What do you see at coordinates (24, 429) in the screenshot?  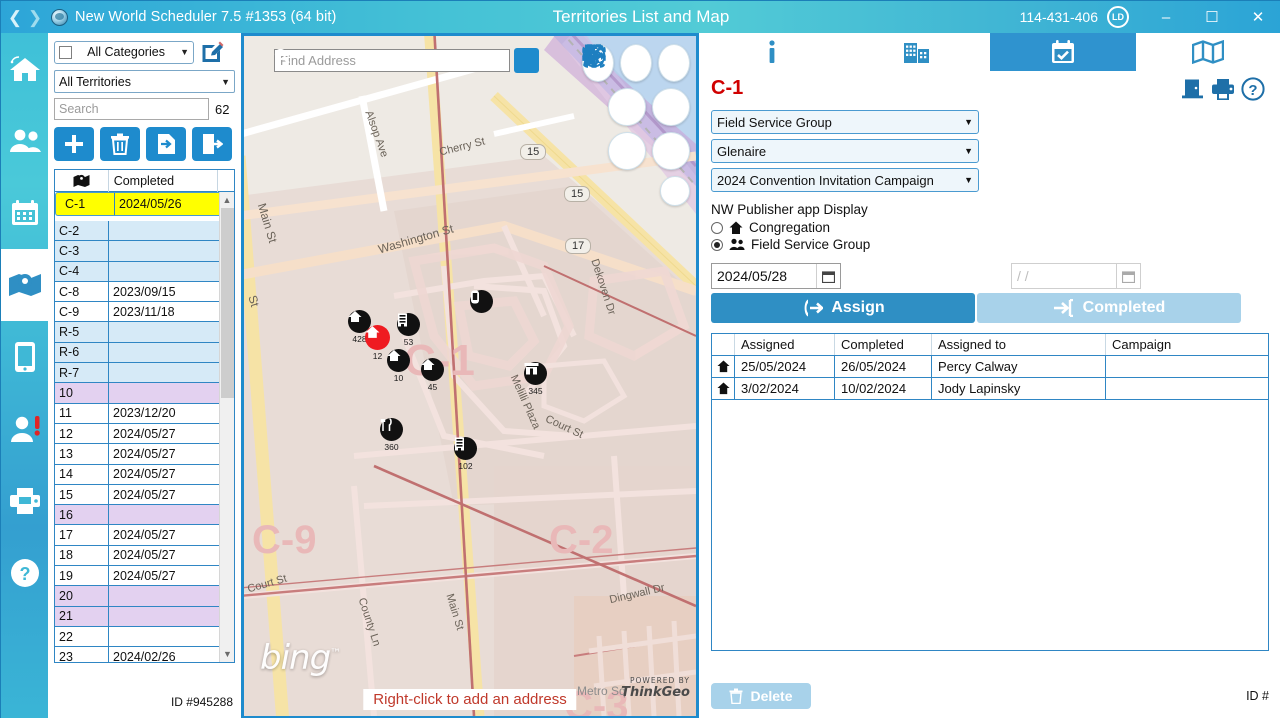 I see `sidebar-item-alerts` at bounding box center [24, 429].